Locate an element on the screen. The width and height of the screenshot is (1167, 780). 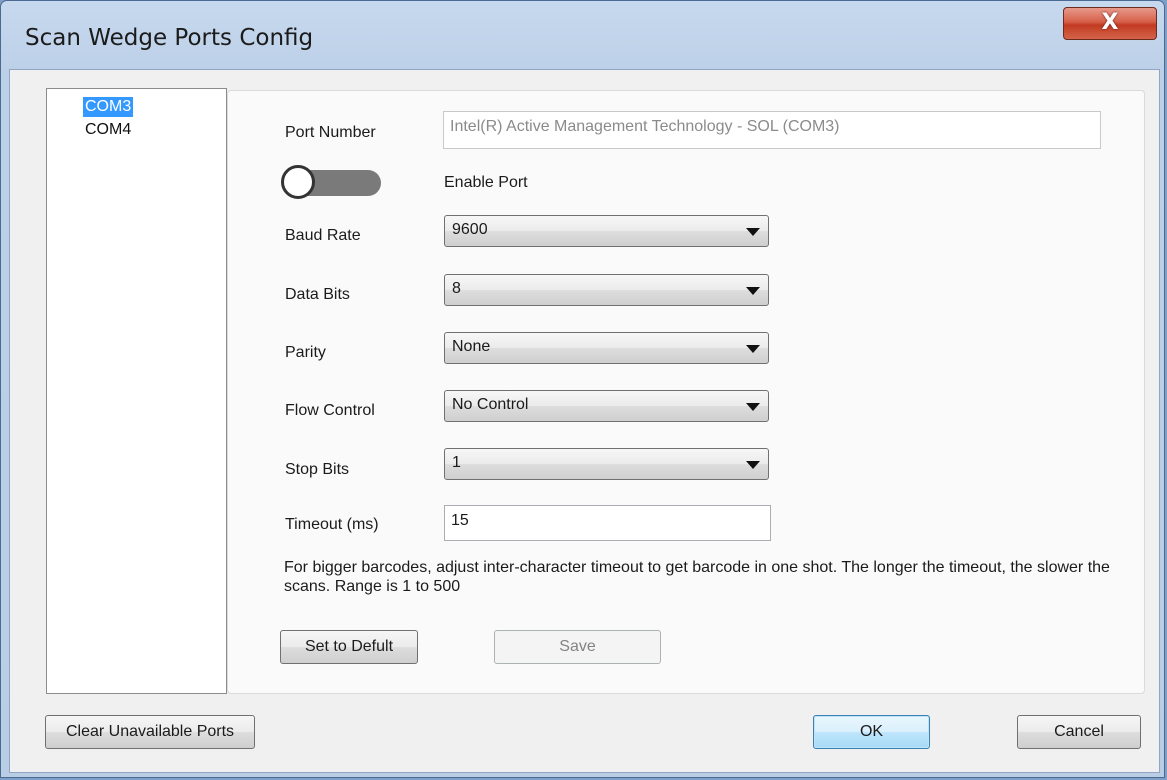
flow-control-value: No Control is located at coordinates (490, 404).